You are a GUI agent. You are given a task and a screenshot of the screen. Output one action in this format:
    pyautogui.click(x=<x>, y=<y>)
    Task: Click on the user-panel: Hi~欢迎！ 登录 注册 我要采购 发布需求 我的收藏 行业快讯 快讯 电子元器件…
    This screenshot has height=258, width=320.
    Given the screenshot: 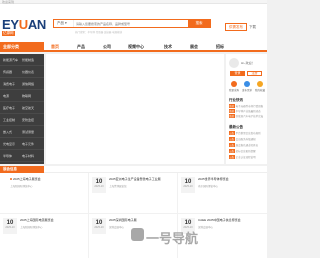 What is the action you would take?
    pyautogui.click(x=246, y=109)
    